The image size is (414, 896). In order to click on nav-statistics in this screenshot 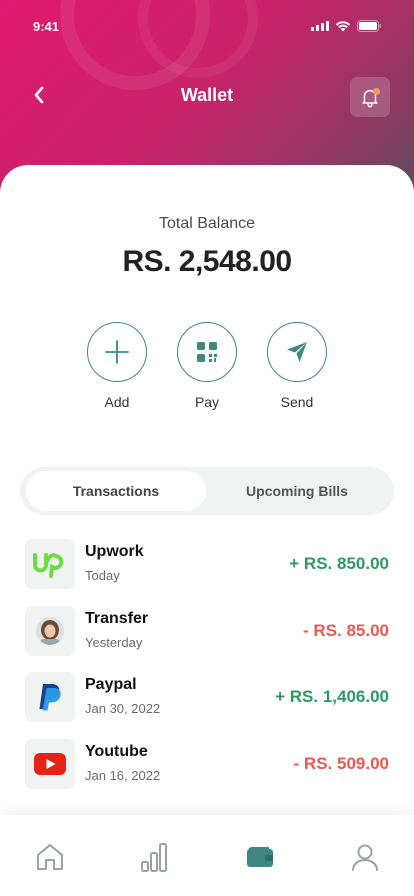, I will do `click(154, 857)`.